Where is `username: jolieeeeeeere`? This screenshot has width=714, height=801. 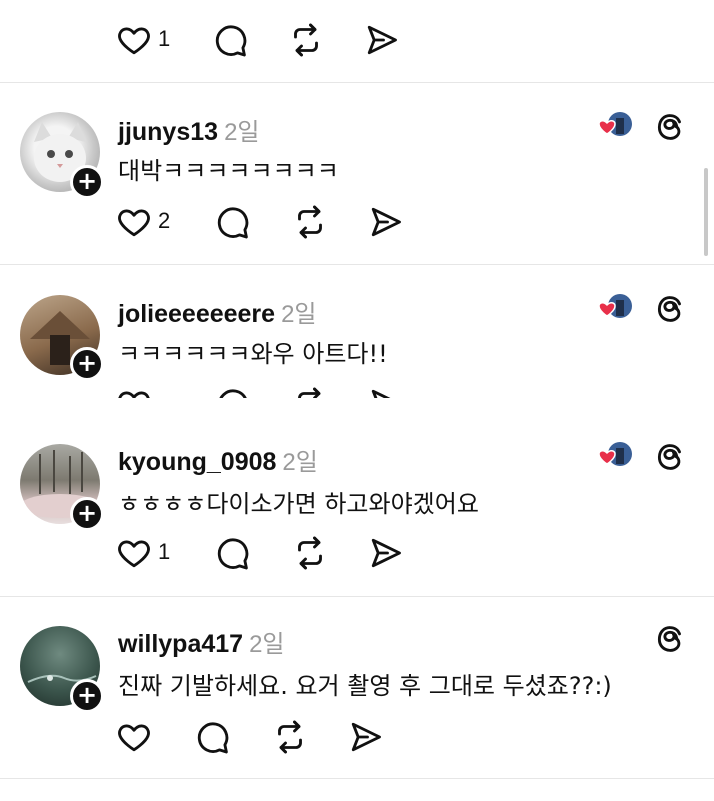
username: jolieeeeeeere is located at coordinates (196, 314).